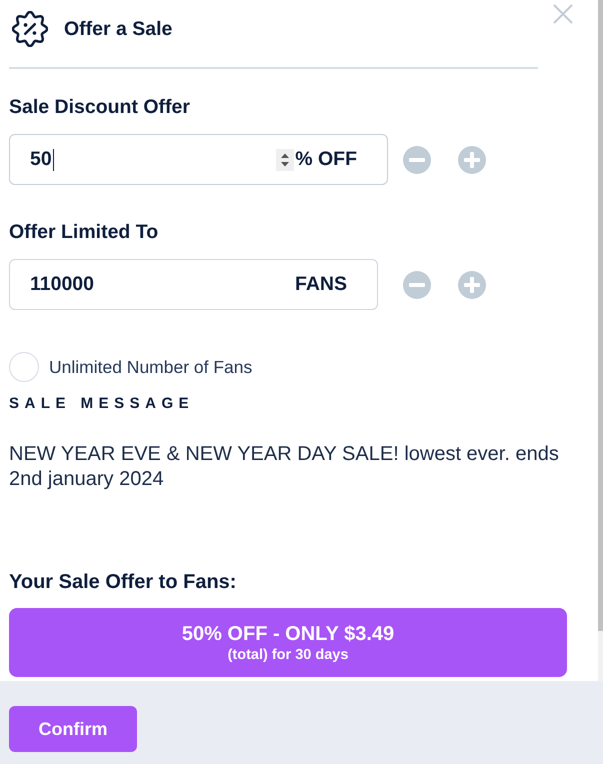 This screenshot has height=764, width=603. I want to click on field-label: Sale Discount Offer, so click(99, 107).